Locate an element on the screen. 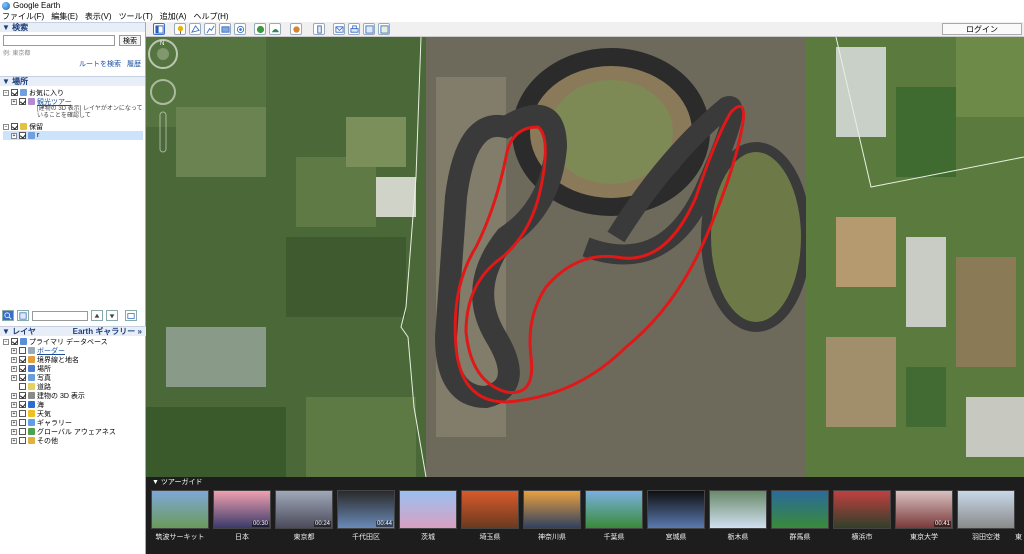 This screenshot has height=554, width=1024. google-maps-button is located at coordinates (384, 29).